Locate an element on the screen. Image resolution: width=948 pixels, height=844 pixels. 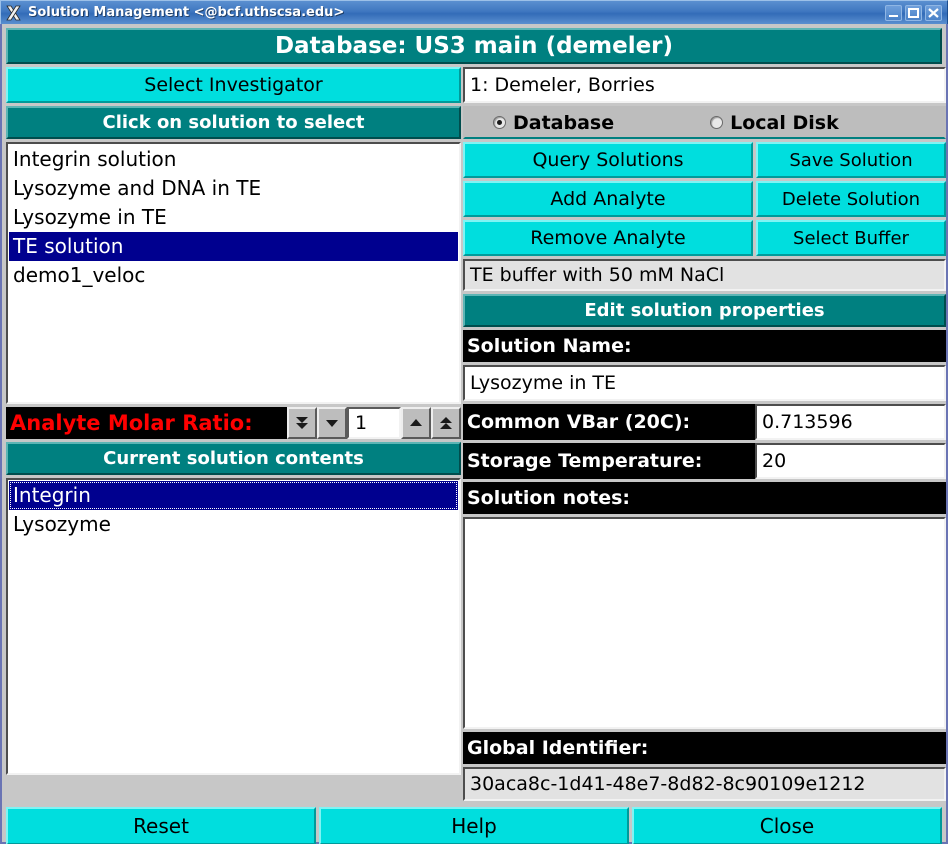
storage-temperature-row: Storage Temperature: 20 is located at coordinates (704, 461).